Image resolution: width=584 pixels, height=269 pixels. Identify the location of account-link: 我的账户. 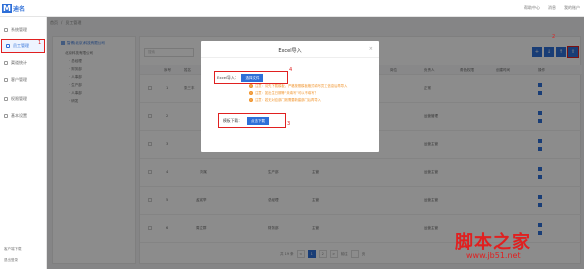
(572, 8).